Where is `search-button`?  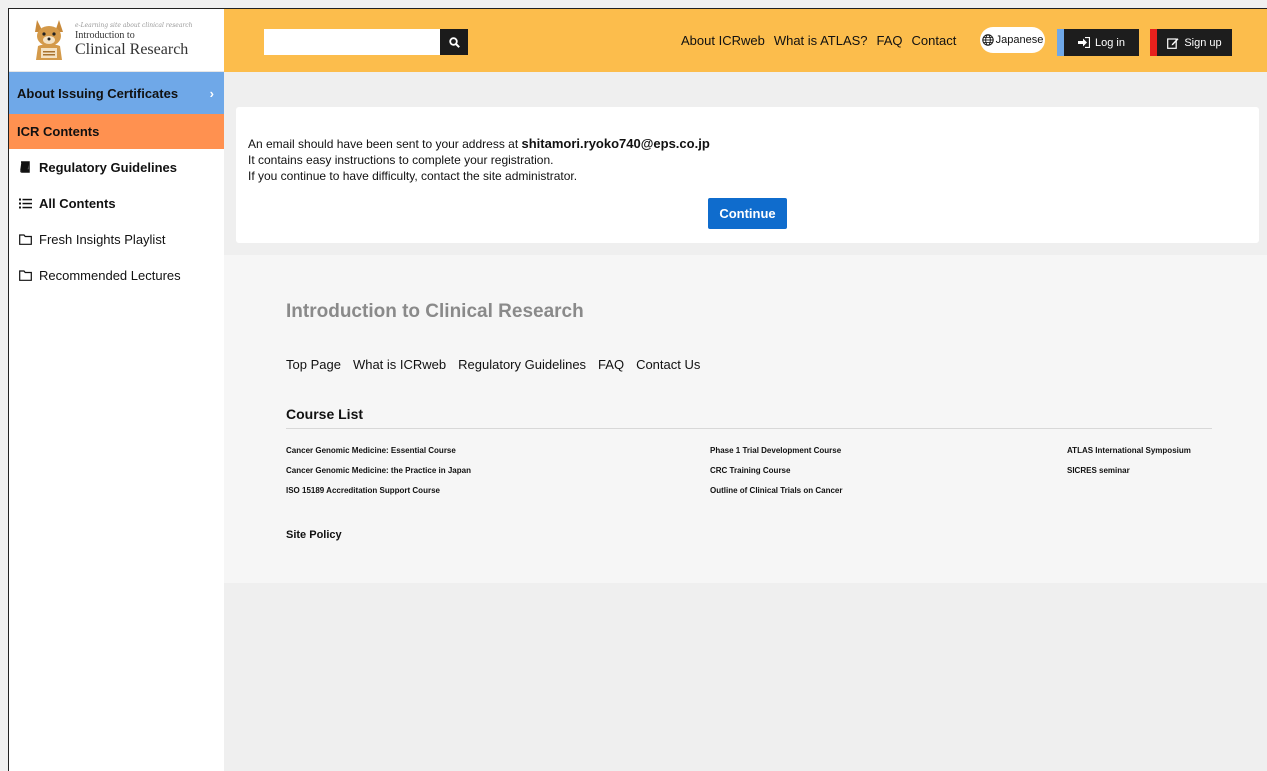 search-button is located at coordinates (454, 42).